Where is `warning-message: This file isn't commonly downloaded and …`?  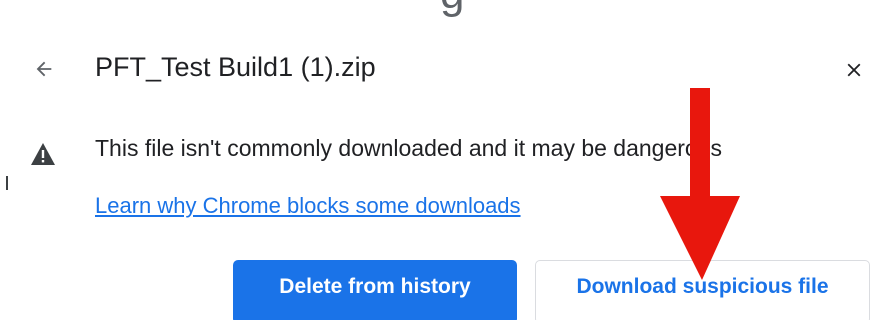
warning-message: This file isn't commonly downloaded and … is located at coordinates (409, 148).